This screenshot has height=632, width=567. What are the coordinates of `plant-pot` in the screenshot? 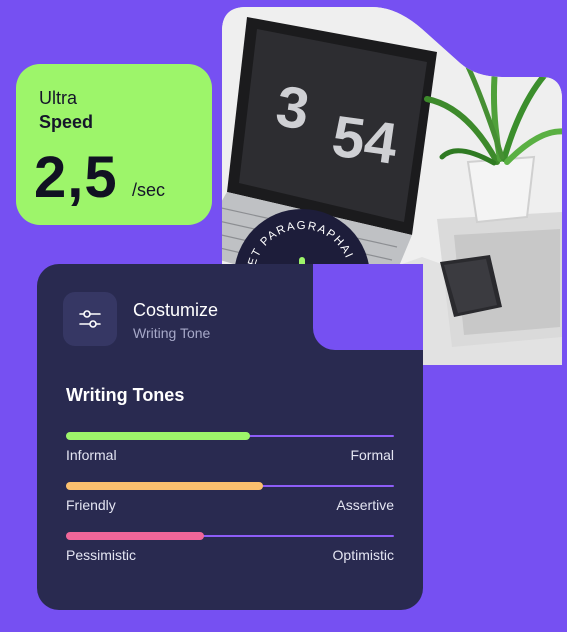 It's located at (501, 189).